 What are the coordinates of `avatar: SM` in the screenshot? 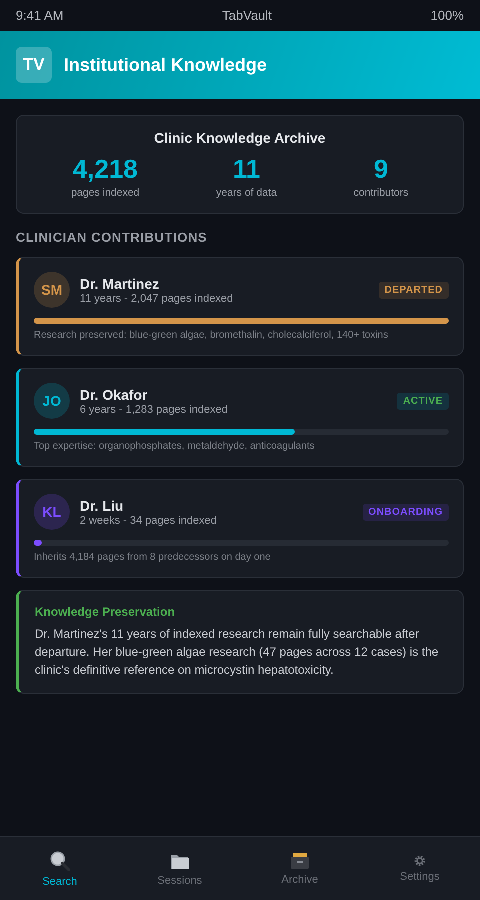 It's located at (52, 290).